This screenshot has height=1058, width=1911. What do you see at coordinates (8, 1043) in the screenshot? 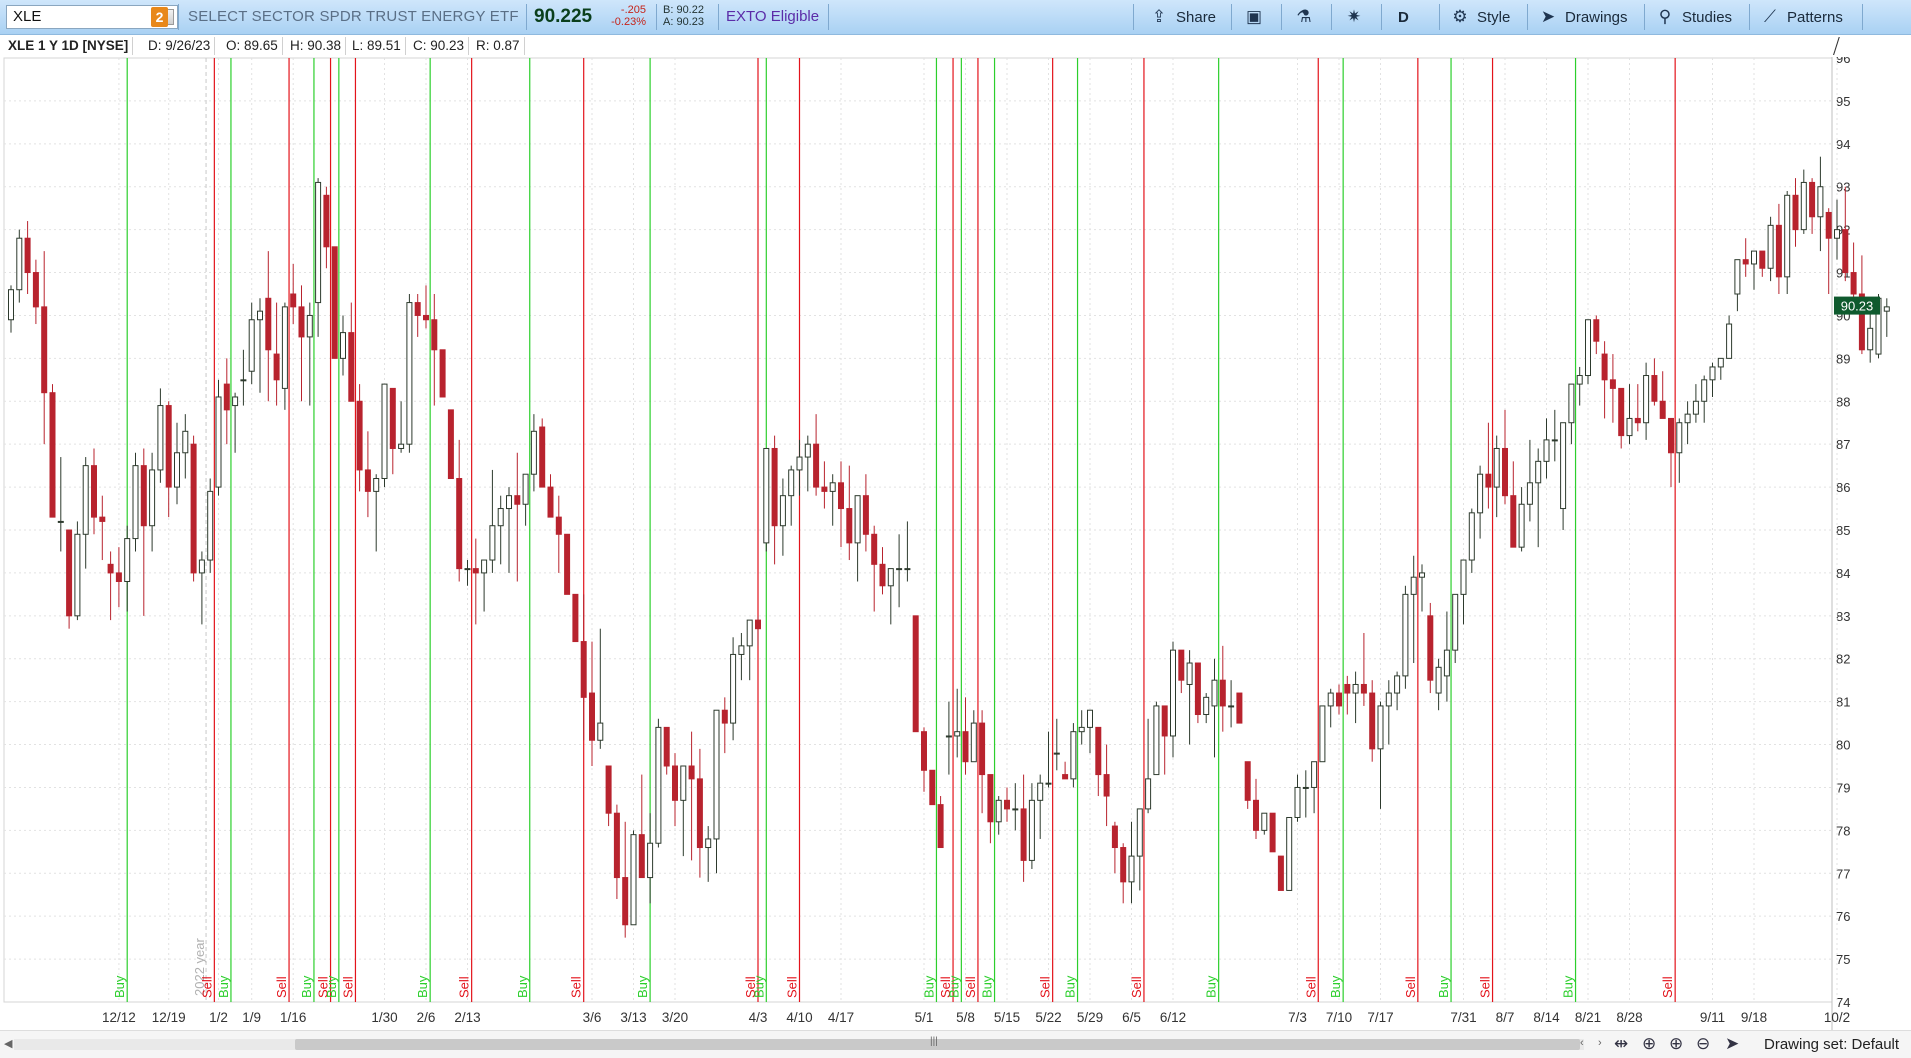
I see `scroll-left-icon: ◀` at bounding box center [8, 1043].